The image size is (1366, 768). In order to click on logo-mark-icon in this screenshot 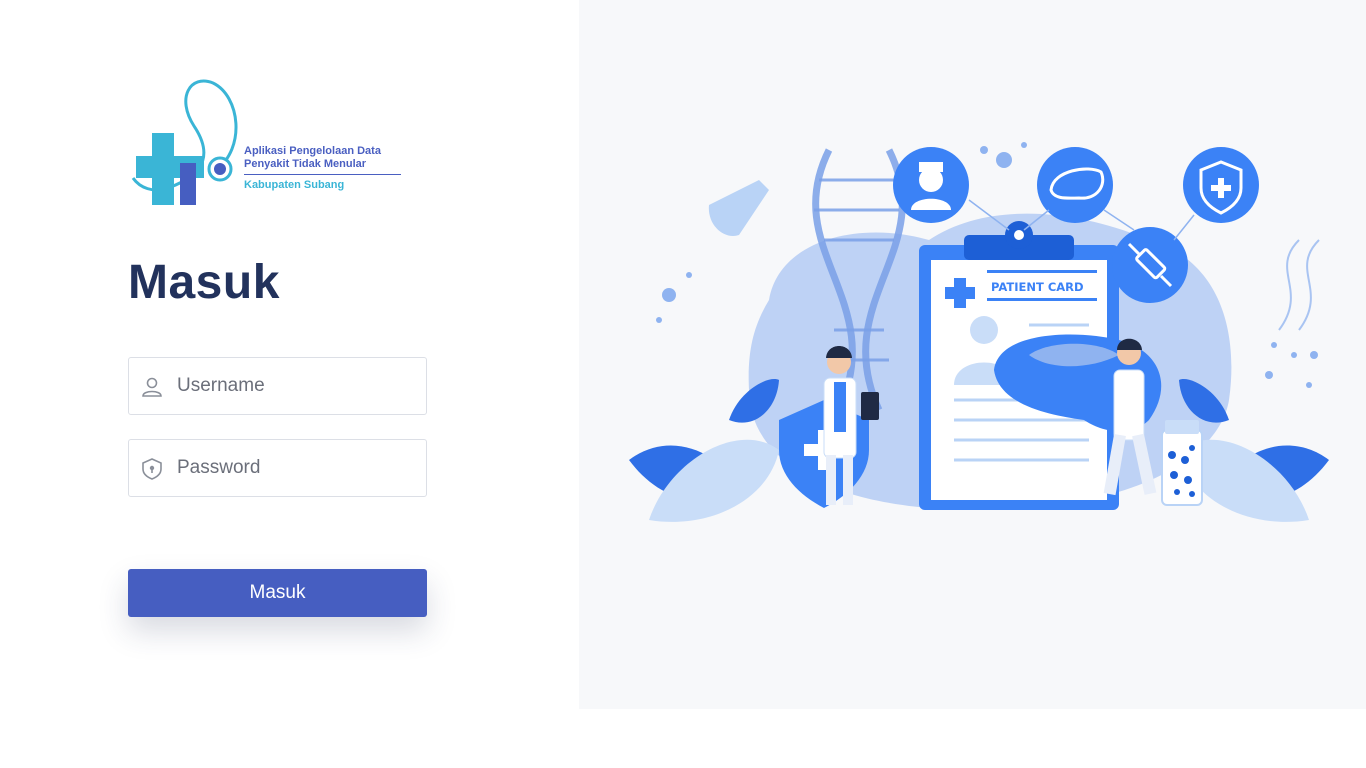, I will do `click(184, 142)`.